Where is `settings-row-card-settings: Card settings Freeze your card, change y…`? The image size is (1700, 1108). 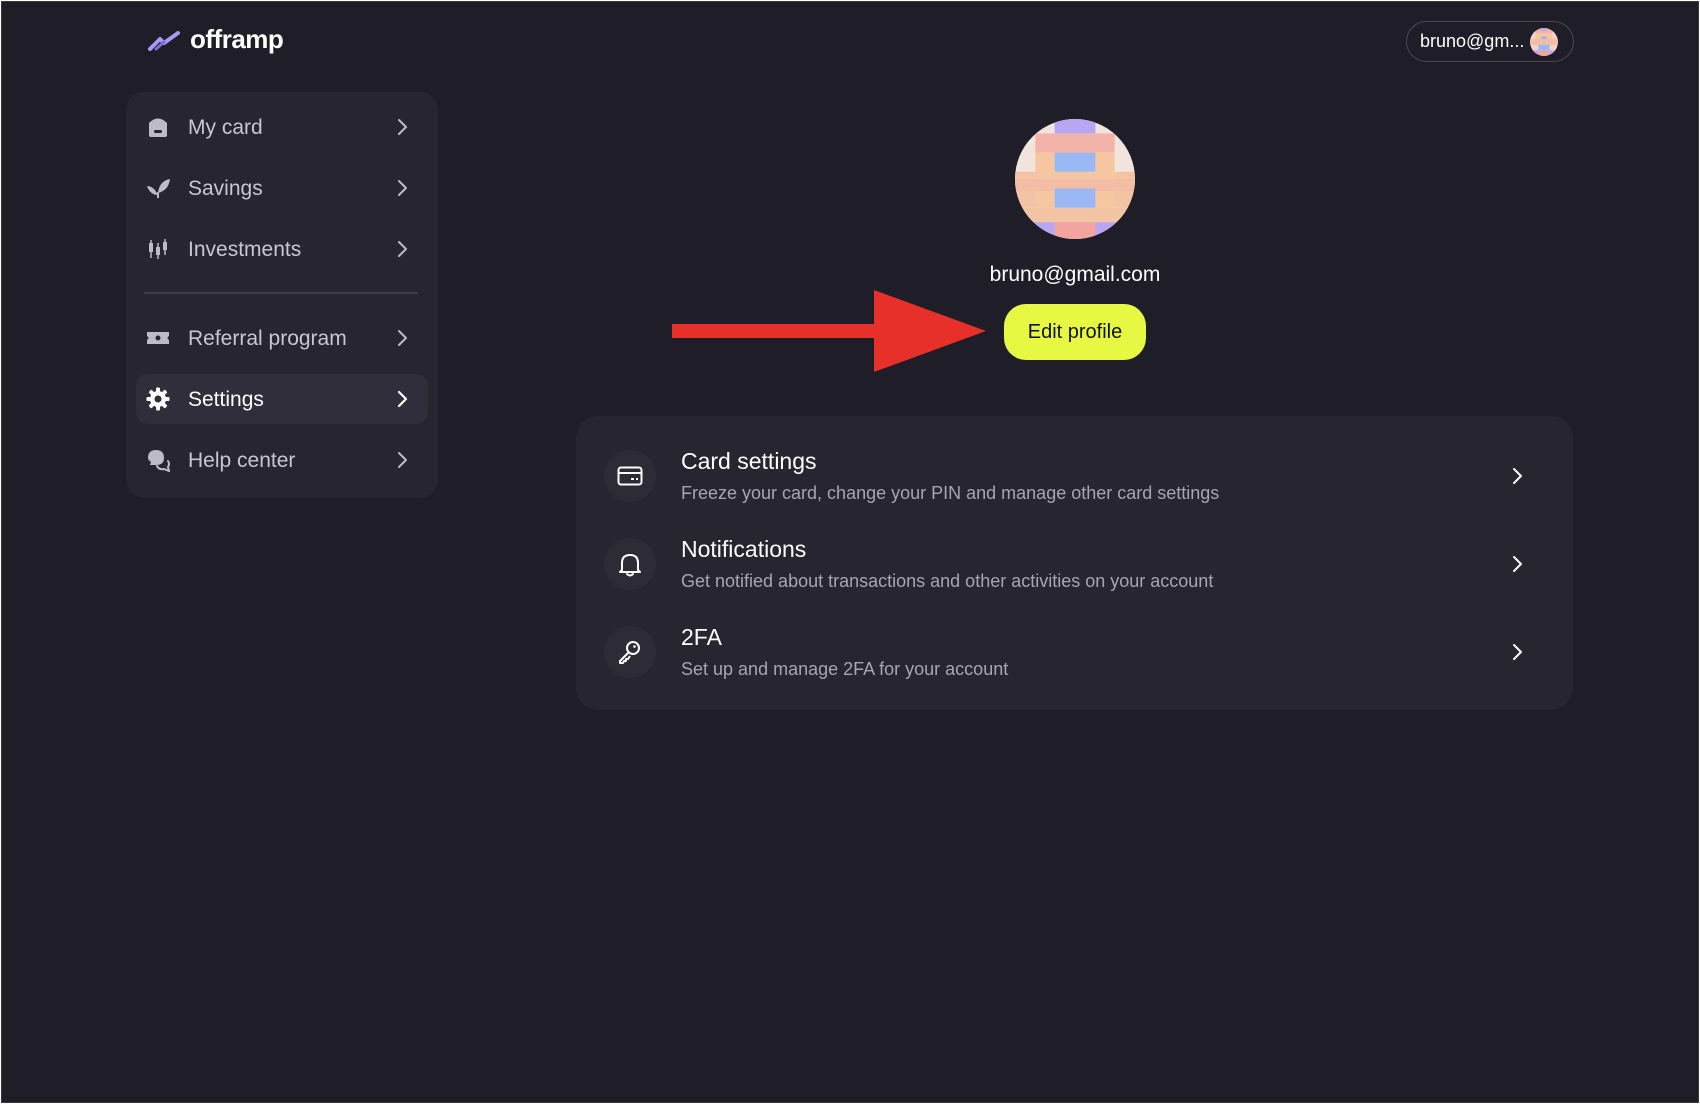 settings-row-card-settings: Card settings Freeze your card, change y… is located at coordinates (1074, 476).